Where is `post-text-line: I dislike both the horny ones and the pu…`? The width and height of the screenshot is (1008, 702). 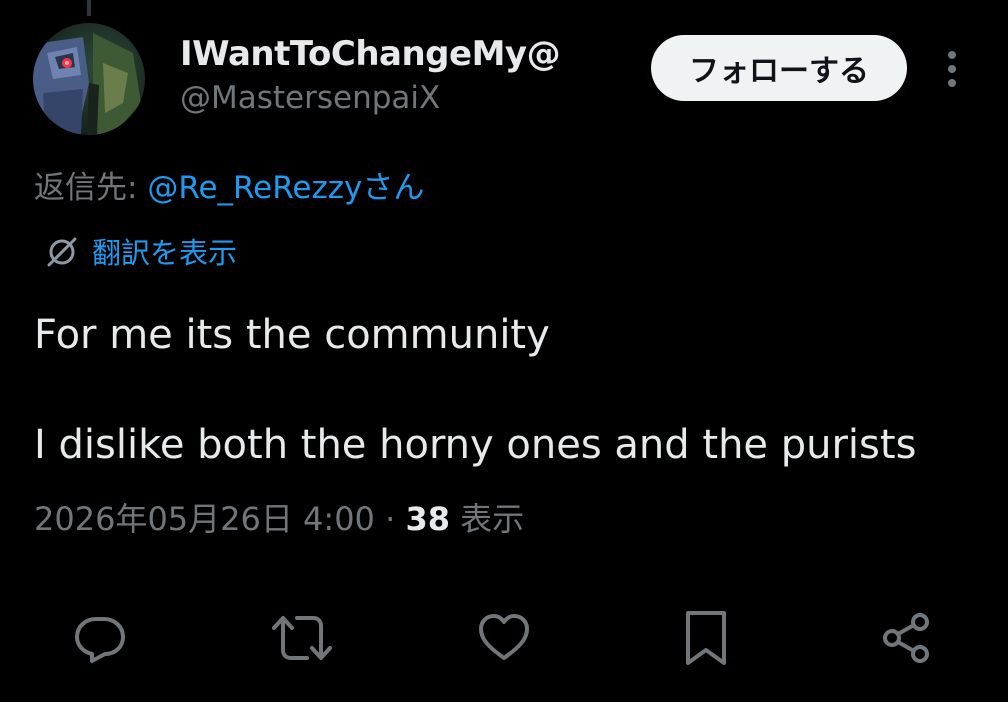
post-text-line: I dislike both the horny ones and the pu… is located at coordinates (475, 445).